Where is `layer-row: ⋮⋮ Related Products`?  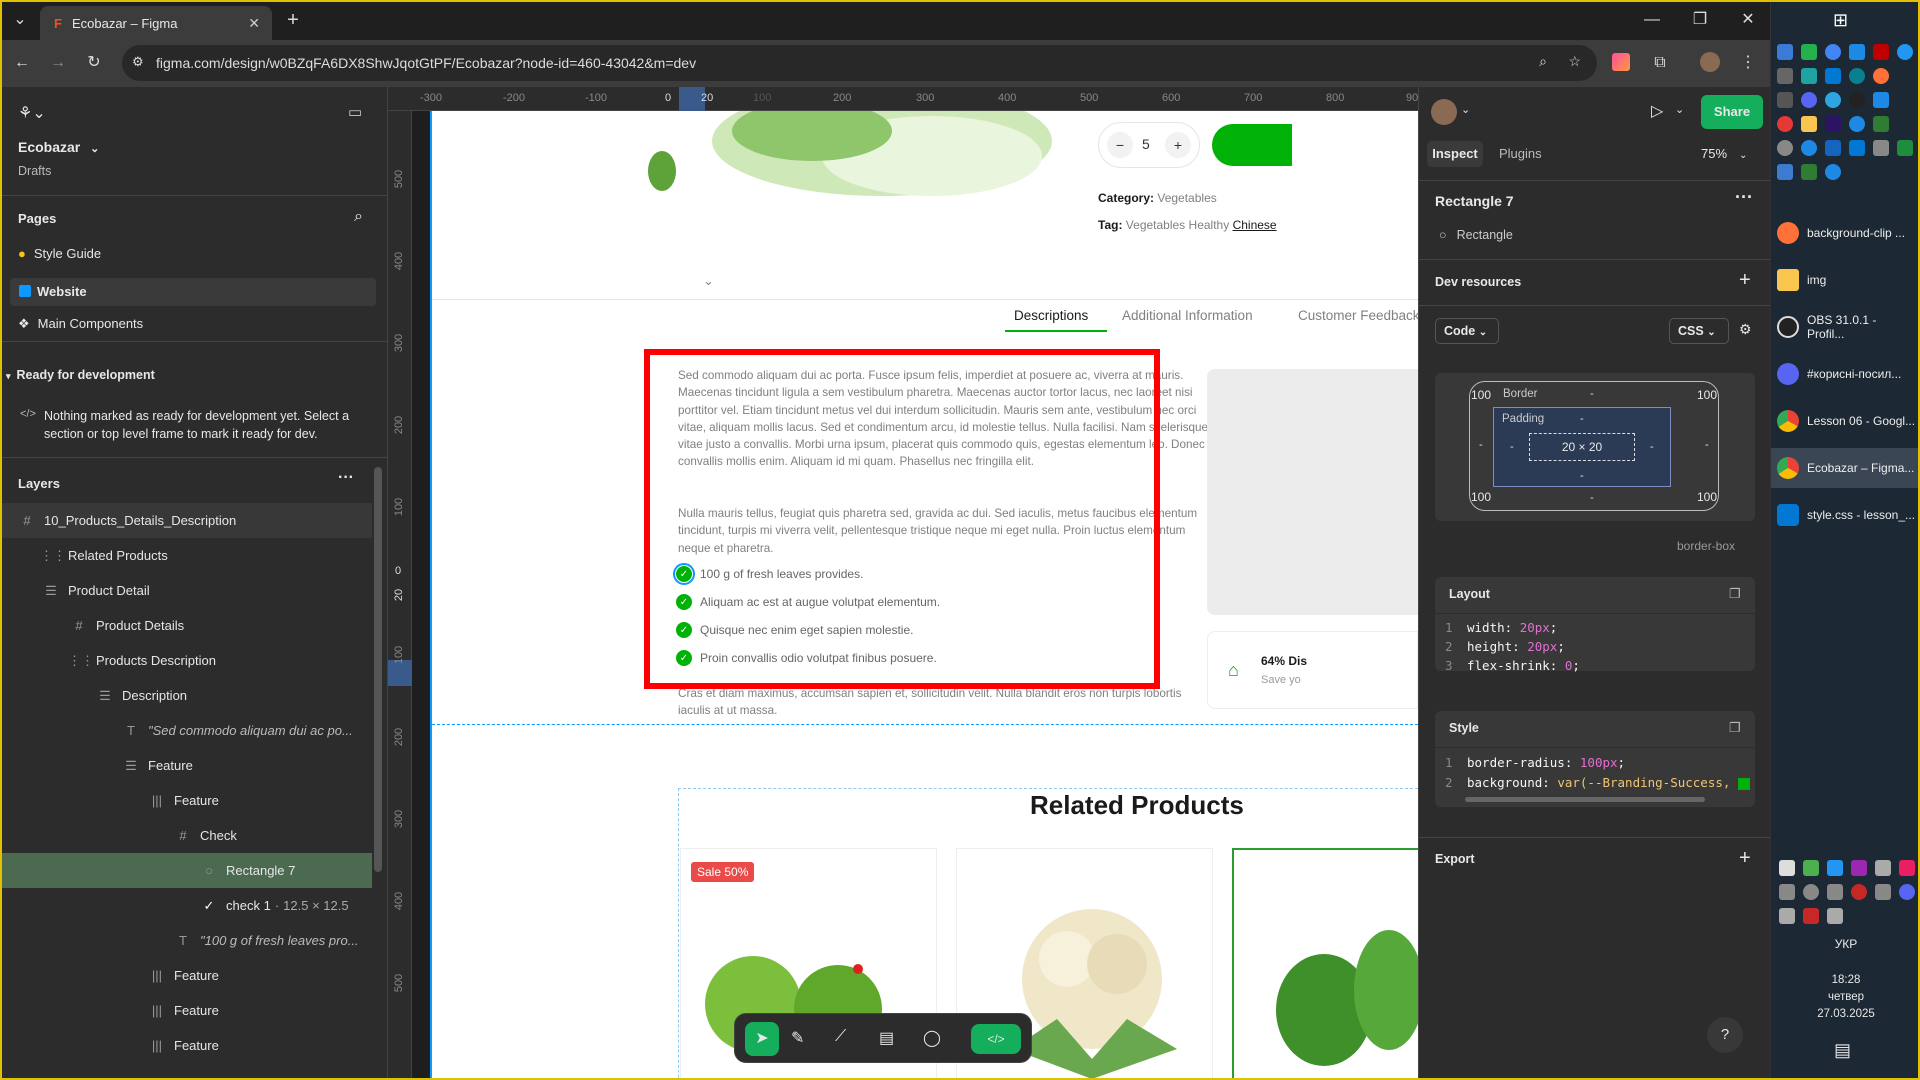 layer-row: ⋮⋮ Related Products is located at coordinates (186, 555).